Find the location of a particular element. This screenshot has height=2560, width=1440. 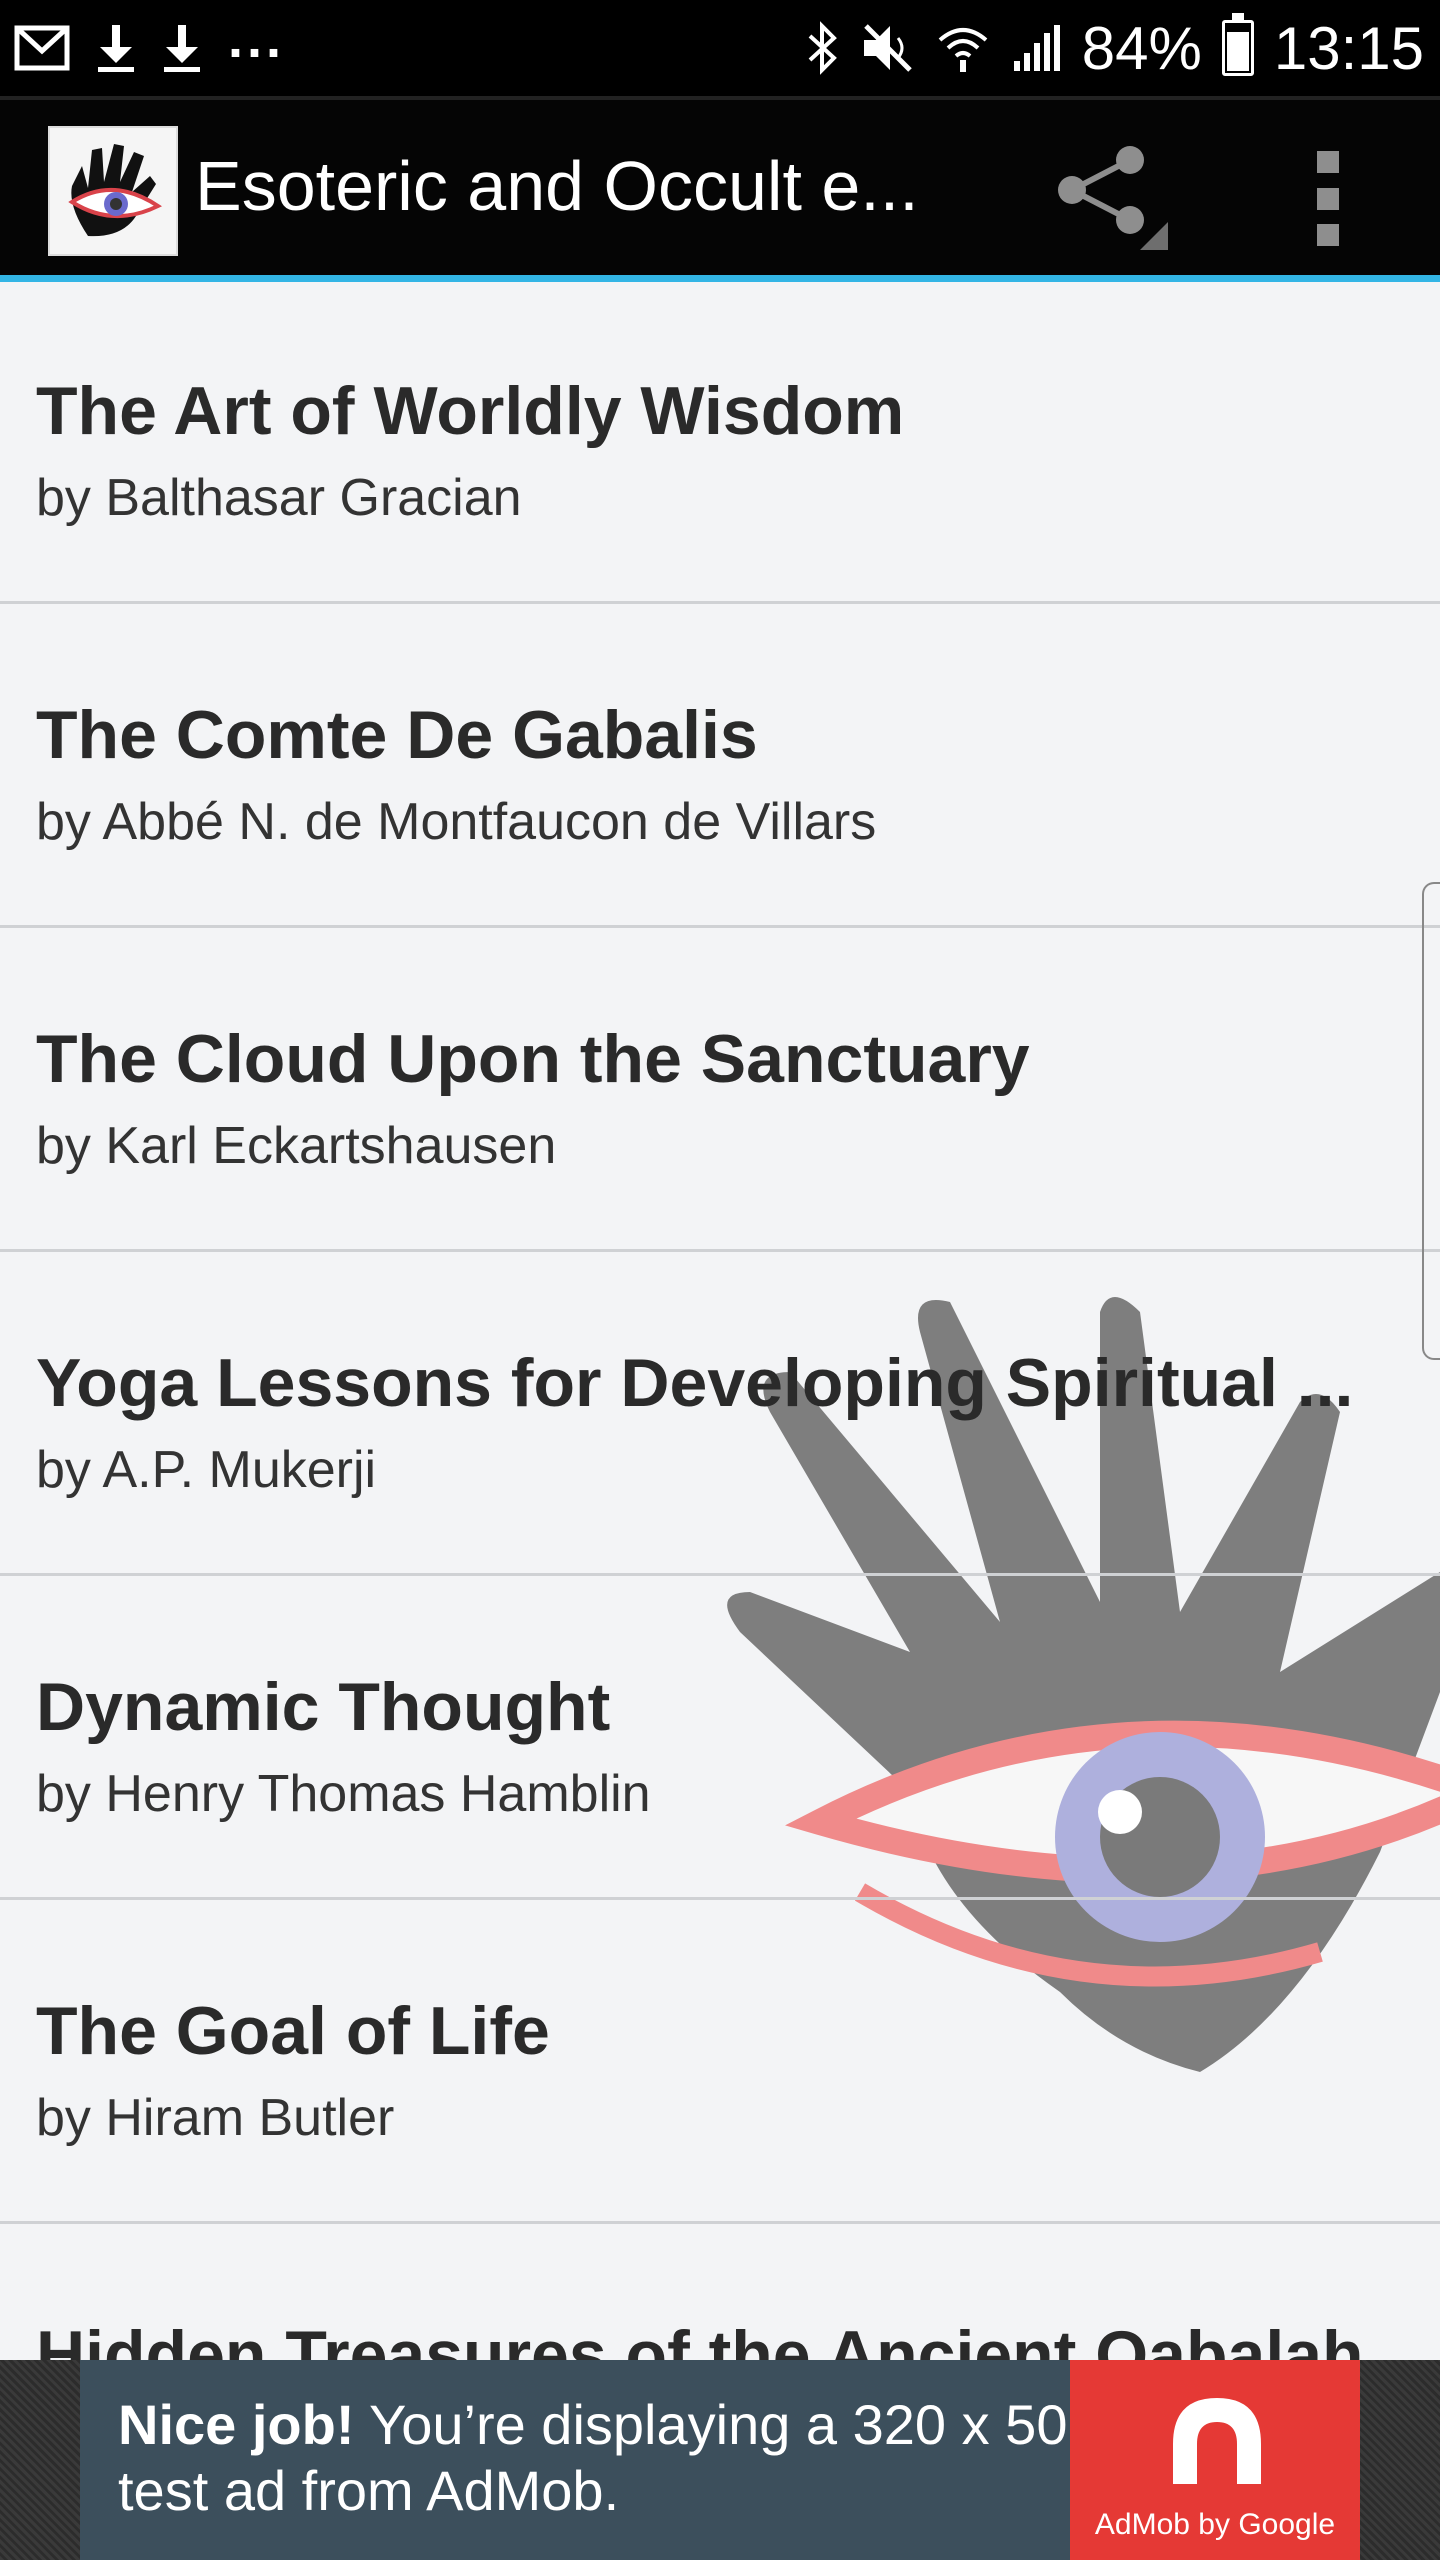

book-author: by A.P. Mukerji is located at coordinates (206, 1470).